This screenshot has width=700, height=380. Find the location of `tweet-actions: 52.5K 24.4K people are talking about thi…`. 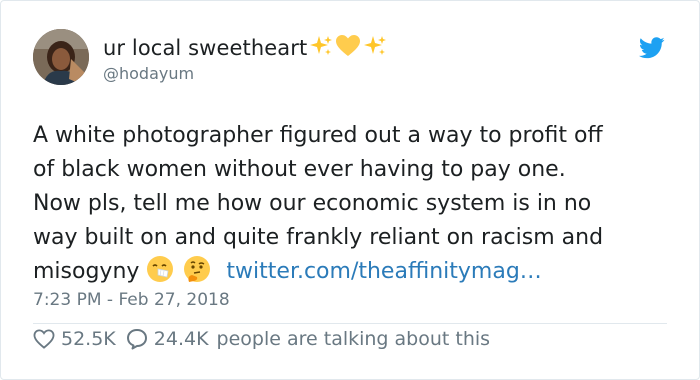

tweet-actions: 52.5K 24.4K people are talking about thi… is located at coordinates (261, 339).